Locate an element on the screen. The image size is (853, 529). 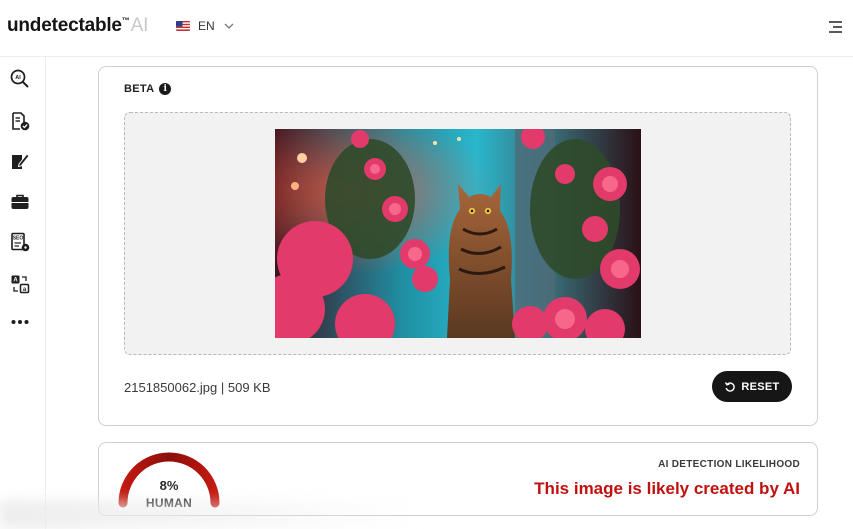
language-code: EN is located at coordinates (206, 26).